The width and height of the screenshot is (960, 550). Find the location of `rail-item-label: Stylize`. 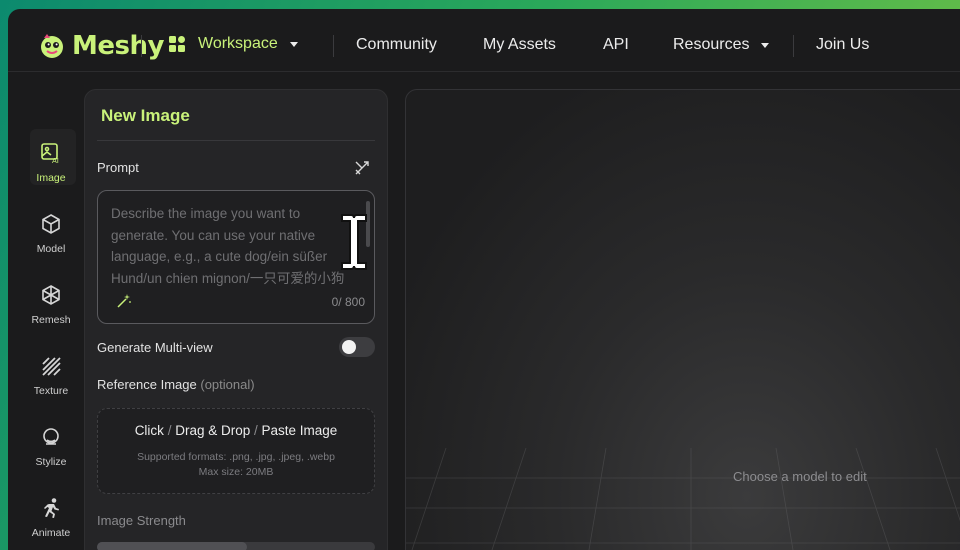

rail-item-label: Stylize is located at coordinates (51, 462).